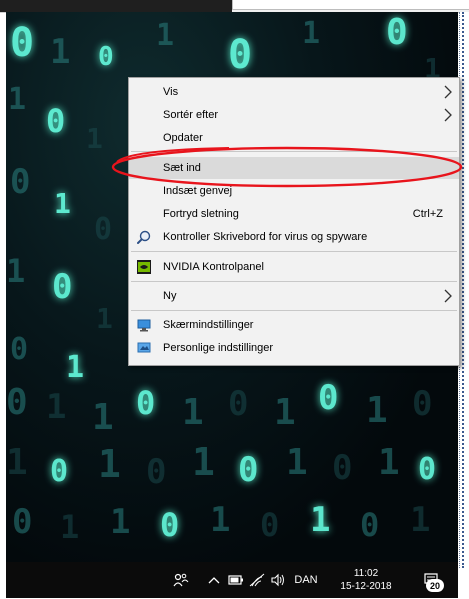 The width and height of the screenshot is (469, 599). Describe the element at coordinates (170, 296) in the screenshot. I see `menu-item-label: Ny` at that location.